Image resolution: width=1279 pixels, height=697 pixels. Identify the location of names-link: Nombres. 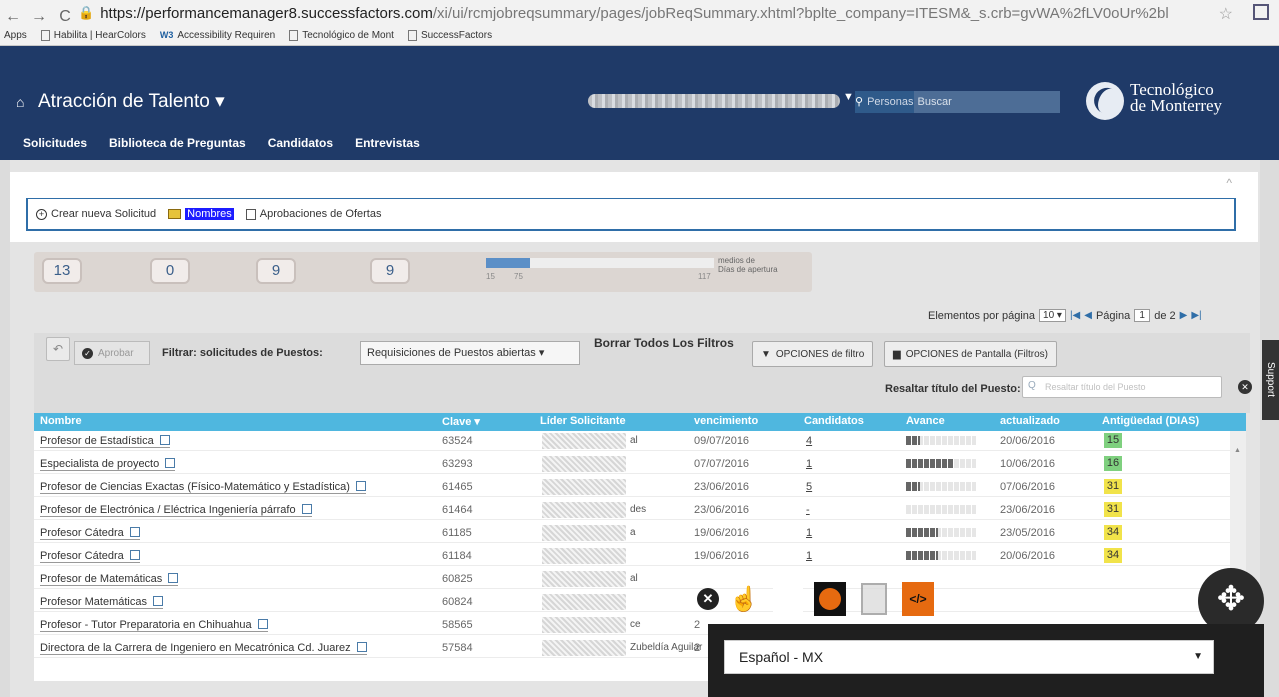
(201, 214).